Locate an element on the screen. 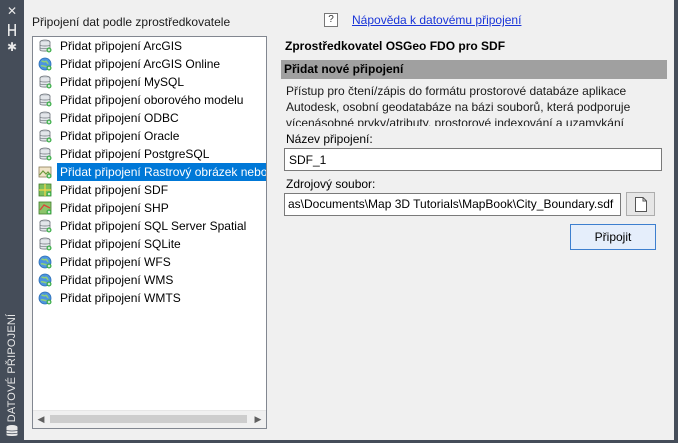  list-item: Přidat připojení MySQL is located at coordinates (149, 82).